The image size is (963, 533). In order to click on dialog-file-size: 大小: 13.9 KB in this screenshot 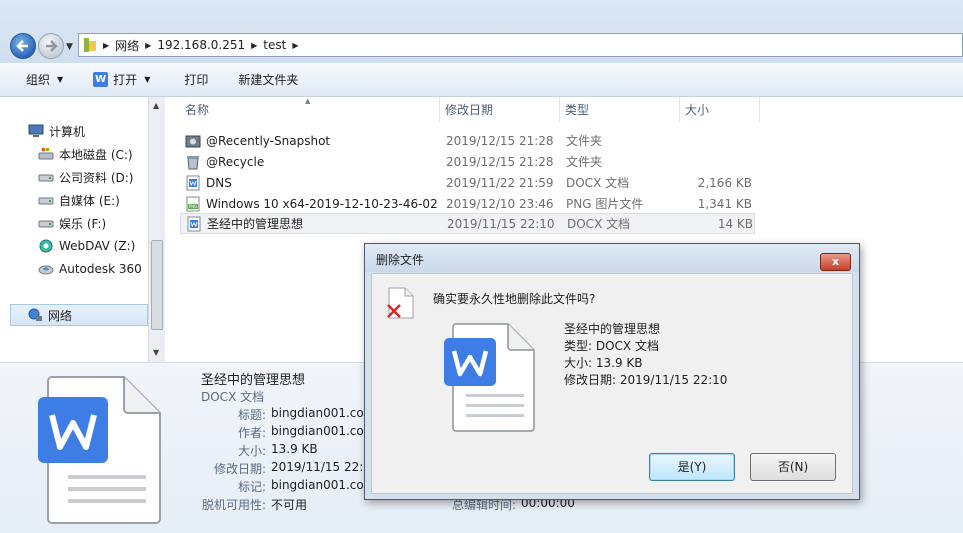, I will do `click(603, 363)`.